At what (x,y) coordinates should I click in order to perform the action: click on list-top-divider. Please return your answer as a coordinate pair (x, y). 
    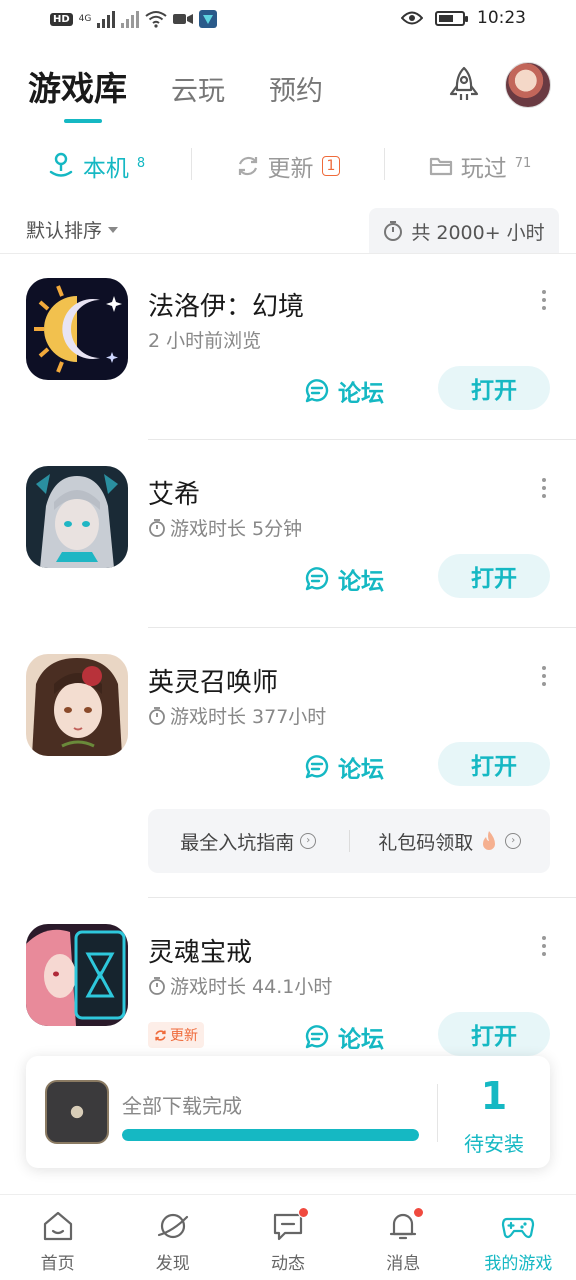
    Looking at the image, I should click on (288, 253).